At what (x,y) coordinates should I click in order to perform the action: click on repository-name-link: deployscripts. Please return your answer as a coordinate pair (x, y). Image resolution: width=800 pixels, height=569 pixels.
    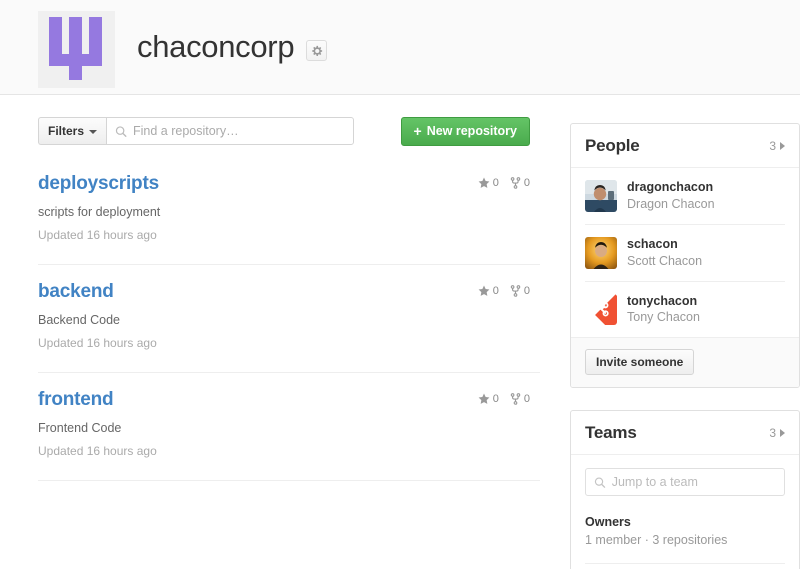
    Looking at the image, I should click on (98, 183).